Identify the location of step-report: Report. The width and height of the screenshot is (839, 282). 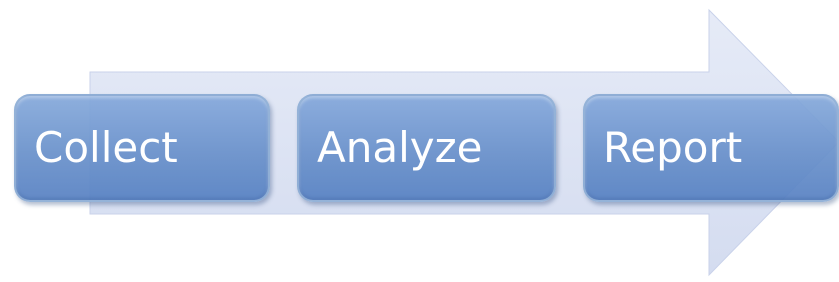
(711, 148).